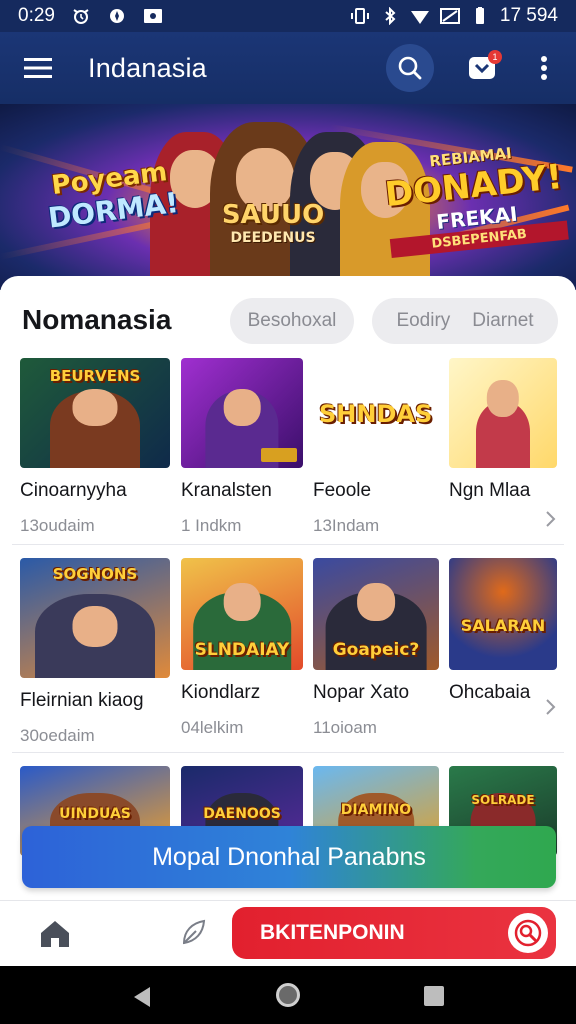  I want to click on home-icon, so click(55, 934).